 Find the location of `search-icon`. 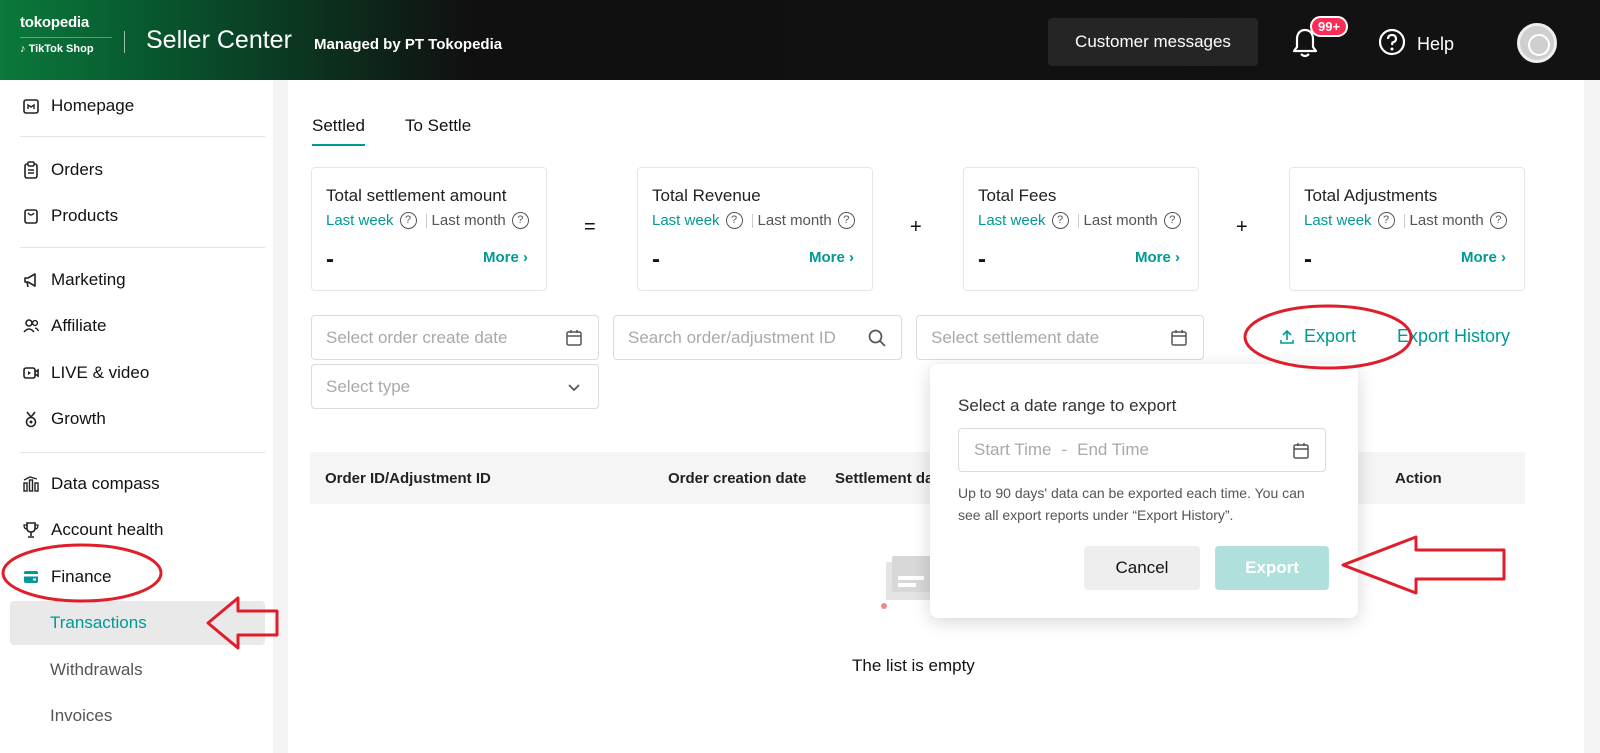

search-icon is located at coordinates (877, 338).